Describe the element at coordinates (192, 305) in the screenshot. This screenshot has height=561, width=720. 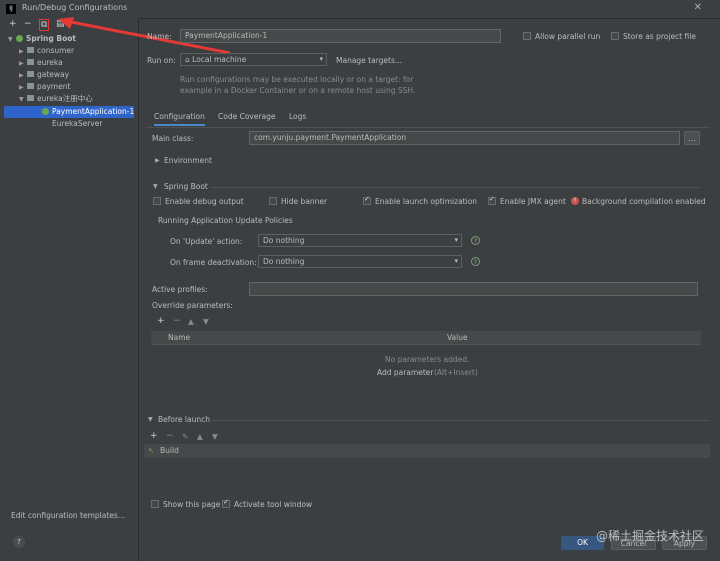
I see `override-parameters-label: Override parameters:` at that location.